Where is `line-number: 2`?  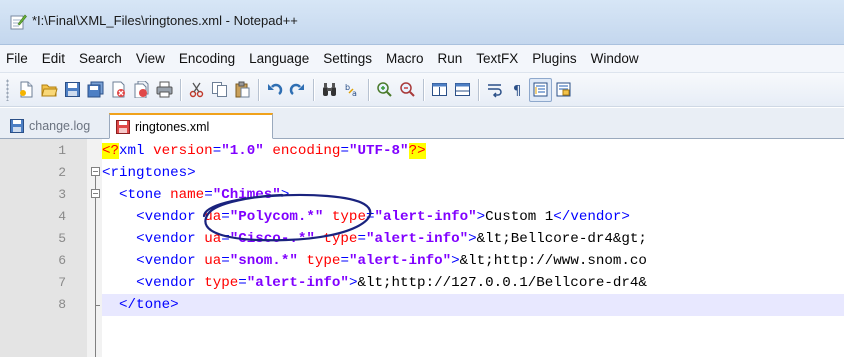 line-number: 2 is located at coordinates (62, 172).